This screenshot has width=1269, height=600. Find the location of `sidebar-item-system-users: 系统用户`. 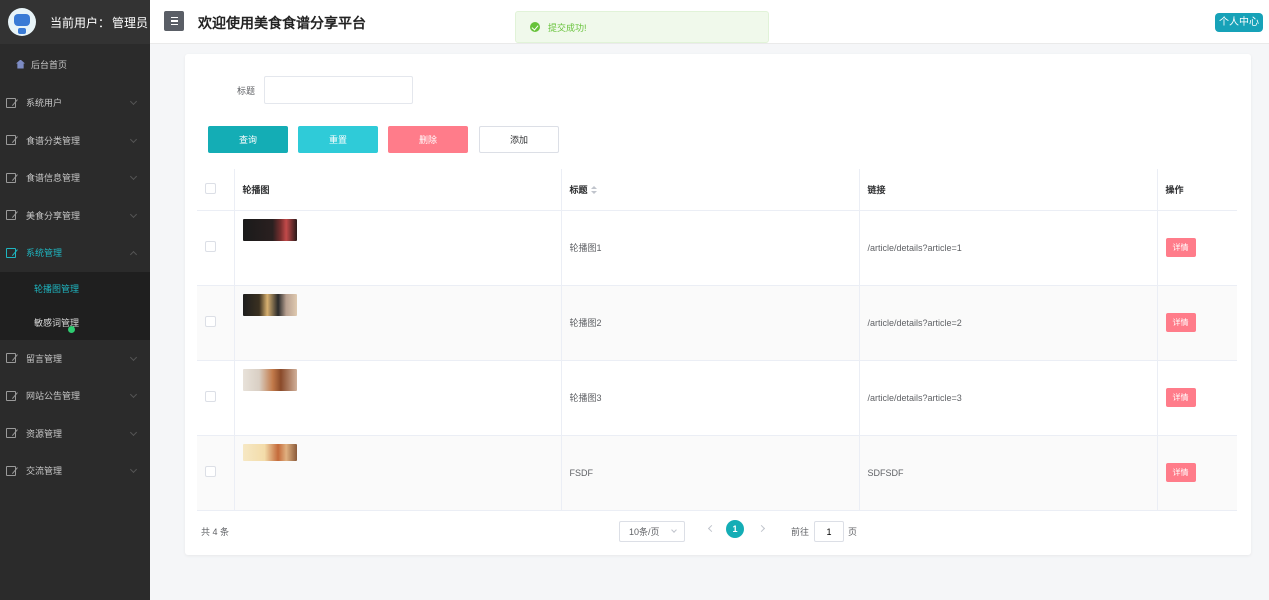

sidebar-item-system-users: 系统用户 is located at coordinates (75, 103).